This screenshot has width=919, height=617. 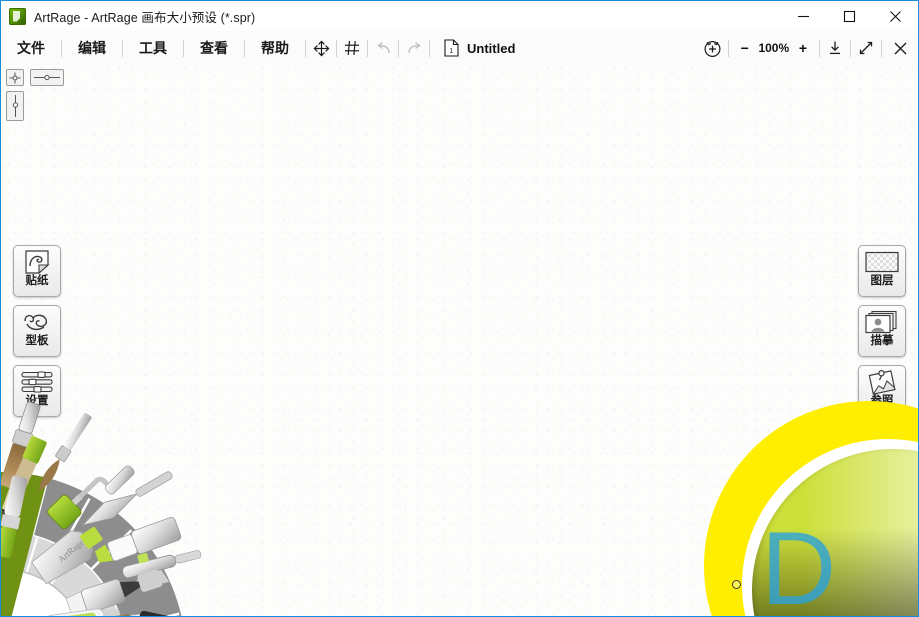 I want to click on panel-stickers: 贴纸, so click(x=37, y=271).